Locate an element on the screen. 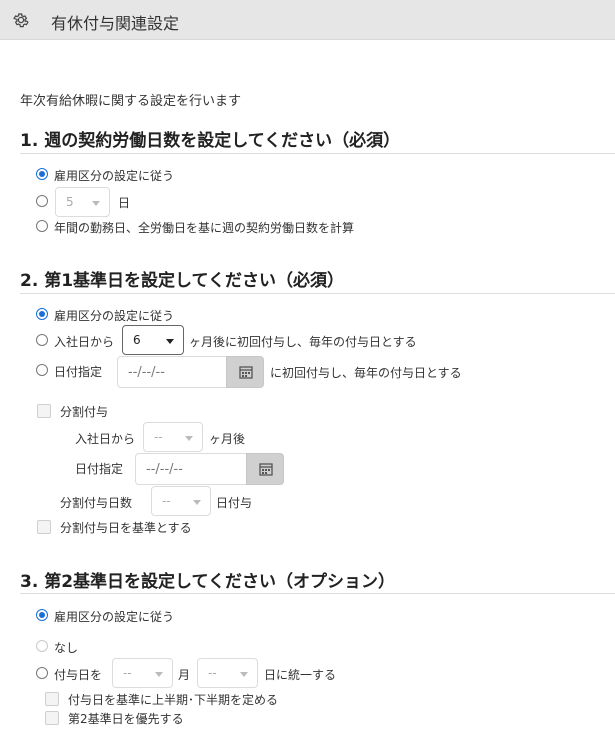  s3-month-value: -- is located at coordinates (127, 673).